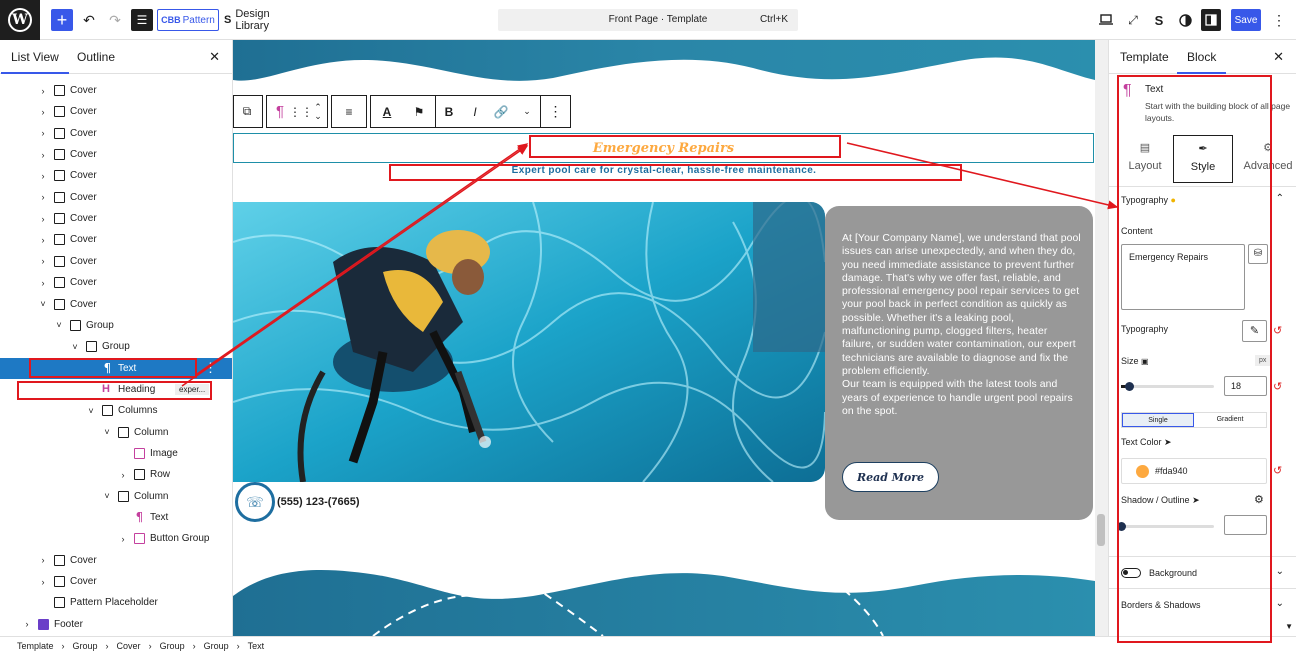  What do you see at coordinates (256, 646) in the screenshot?
I see `breadcrumb-item: Text` at bounding box center [256, 646].